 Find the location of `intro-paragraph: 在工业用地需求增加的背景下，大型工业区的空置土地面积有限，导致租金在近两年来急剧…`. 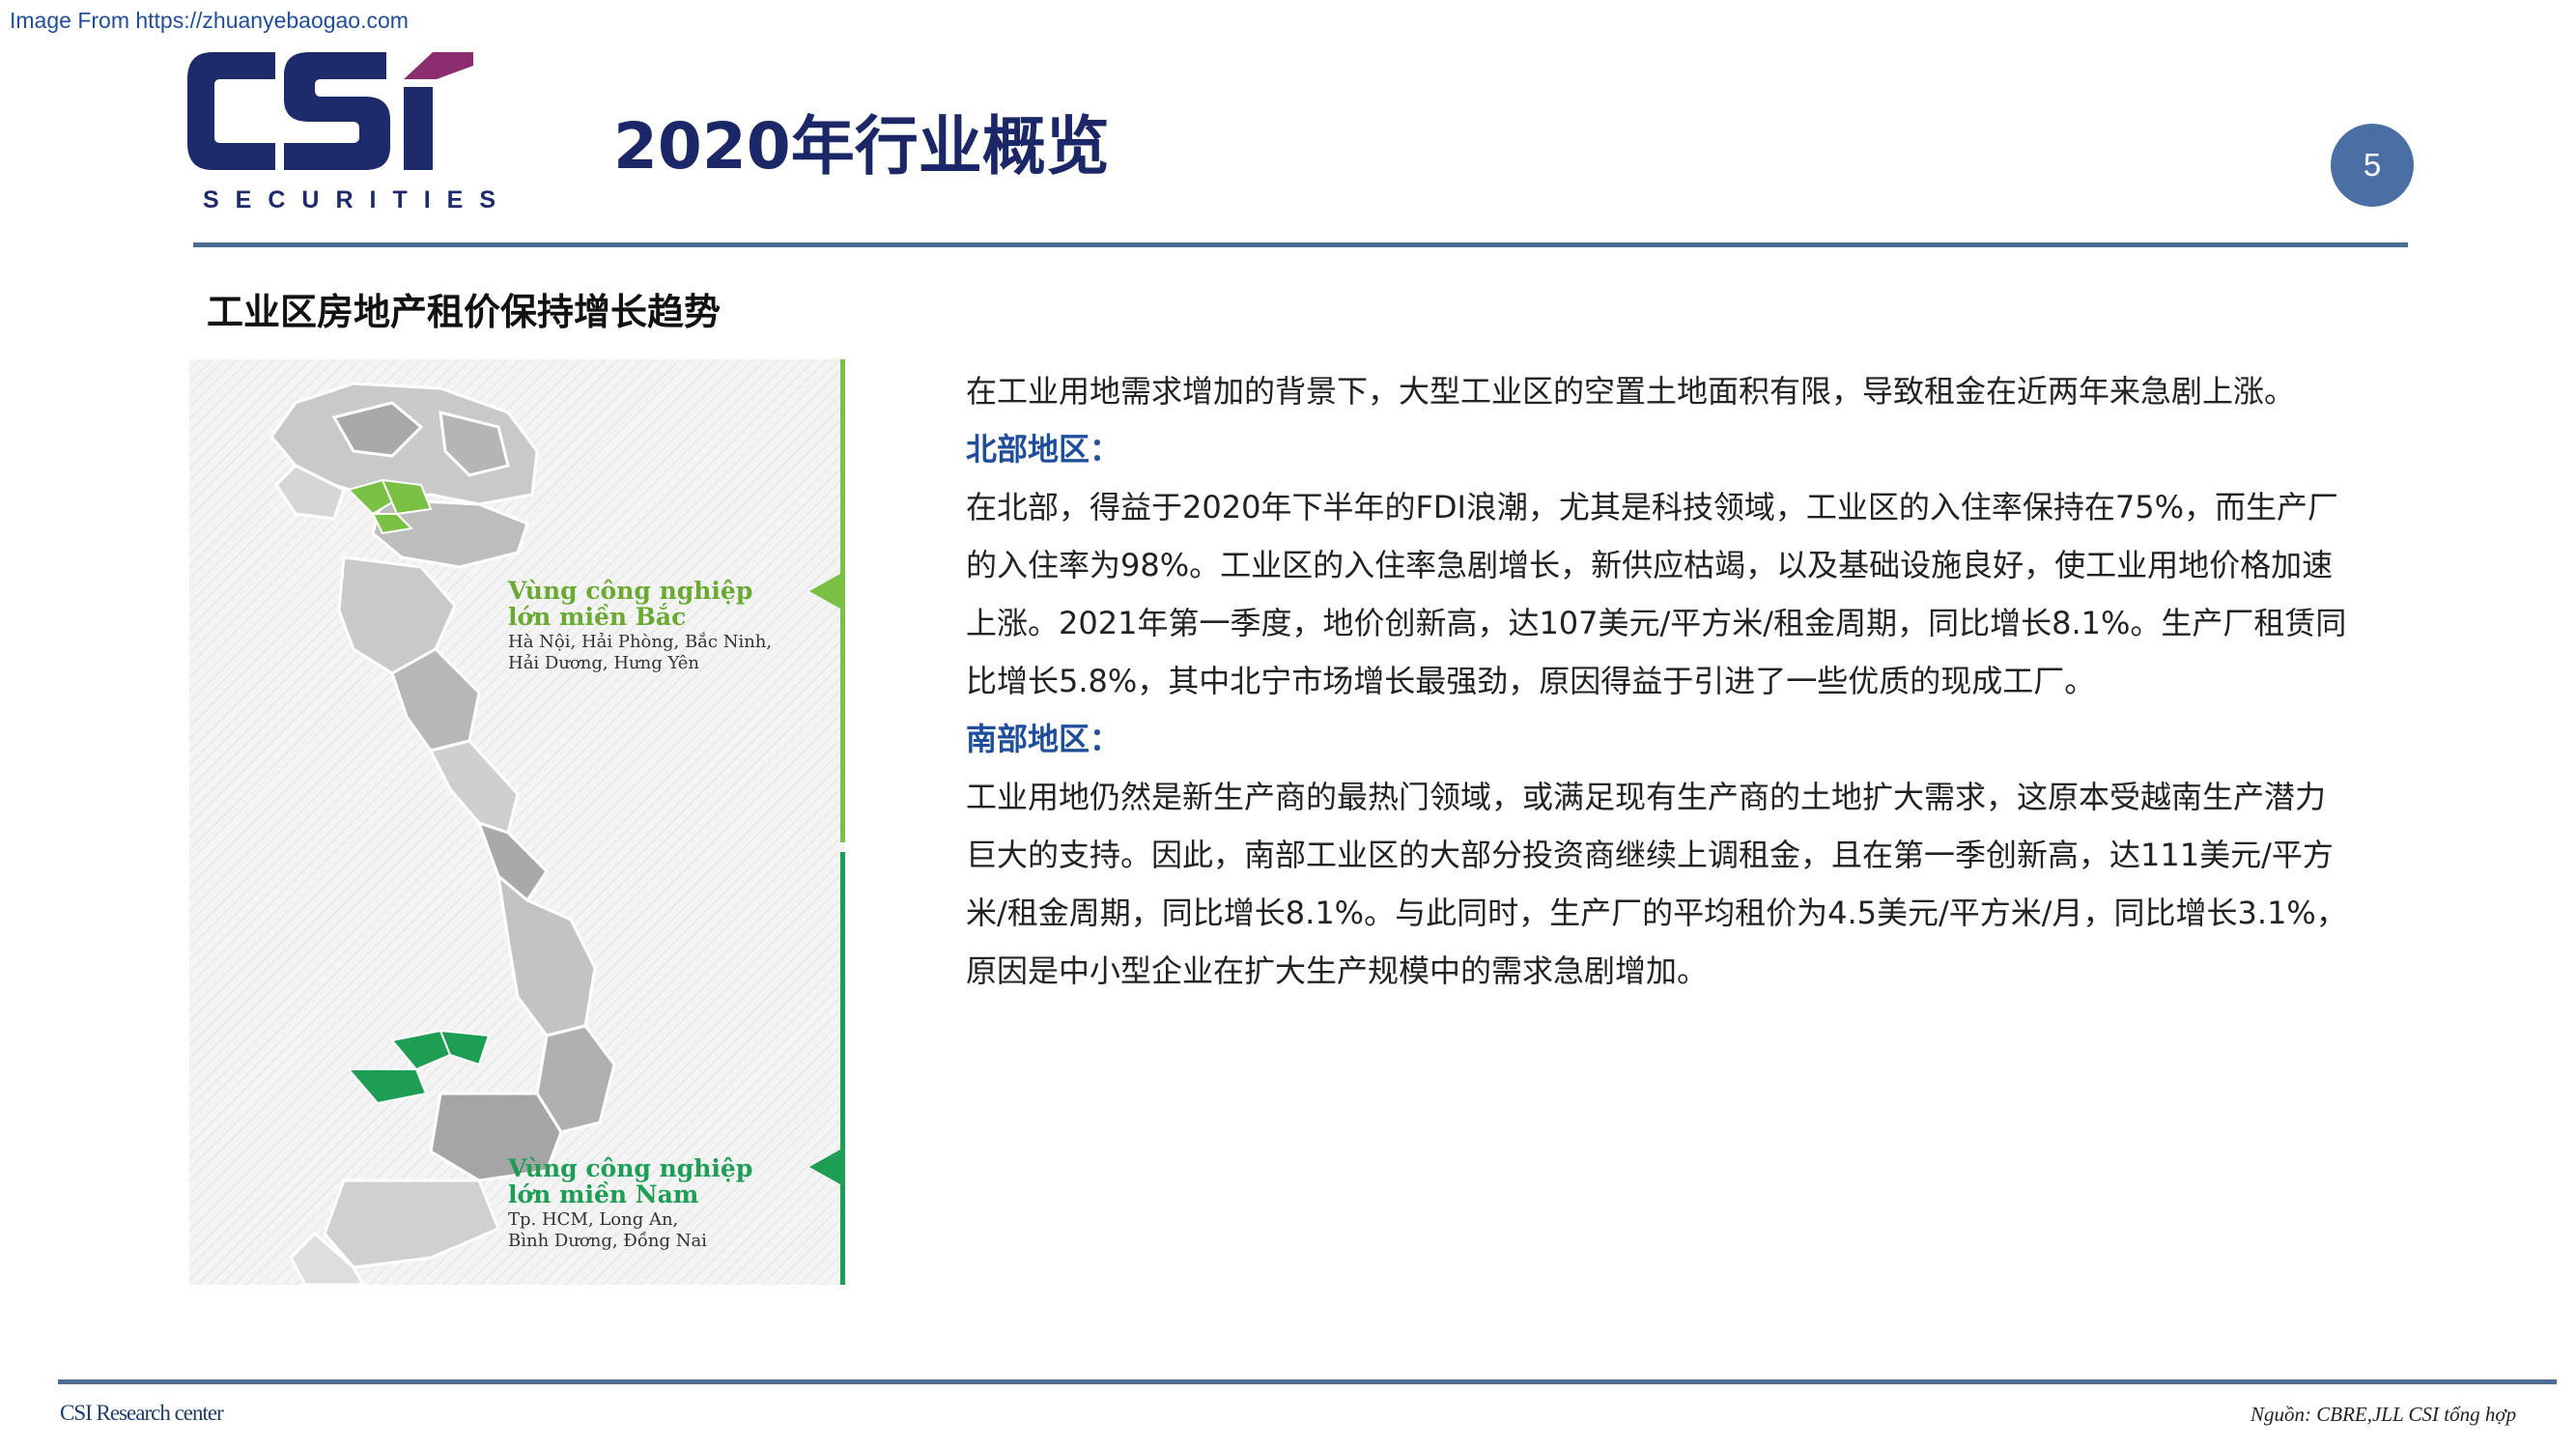

intro-paragraph: 在工业用地需求增加的背景下，大型工业区的空置土地面积有限，导致租金在近两年来急剧… is located at coordinates (1631, 391).